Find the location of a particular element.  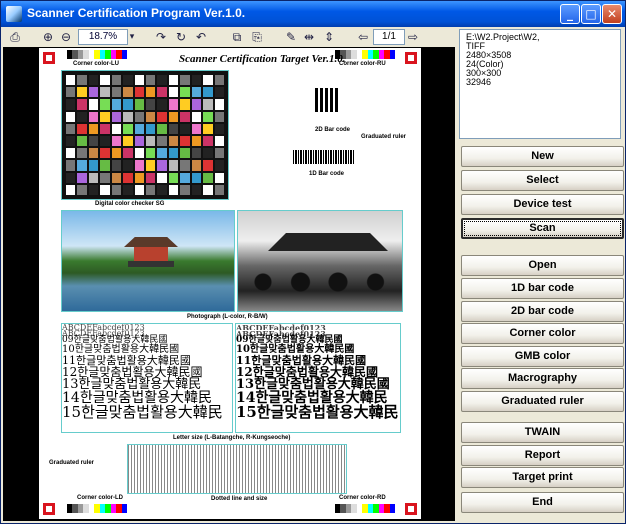

report-button: Report is located at coordinates (542, 455).